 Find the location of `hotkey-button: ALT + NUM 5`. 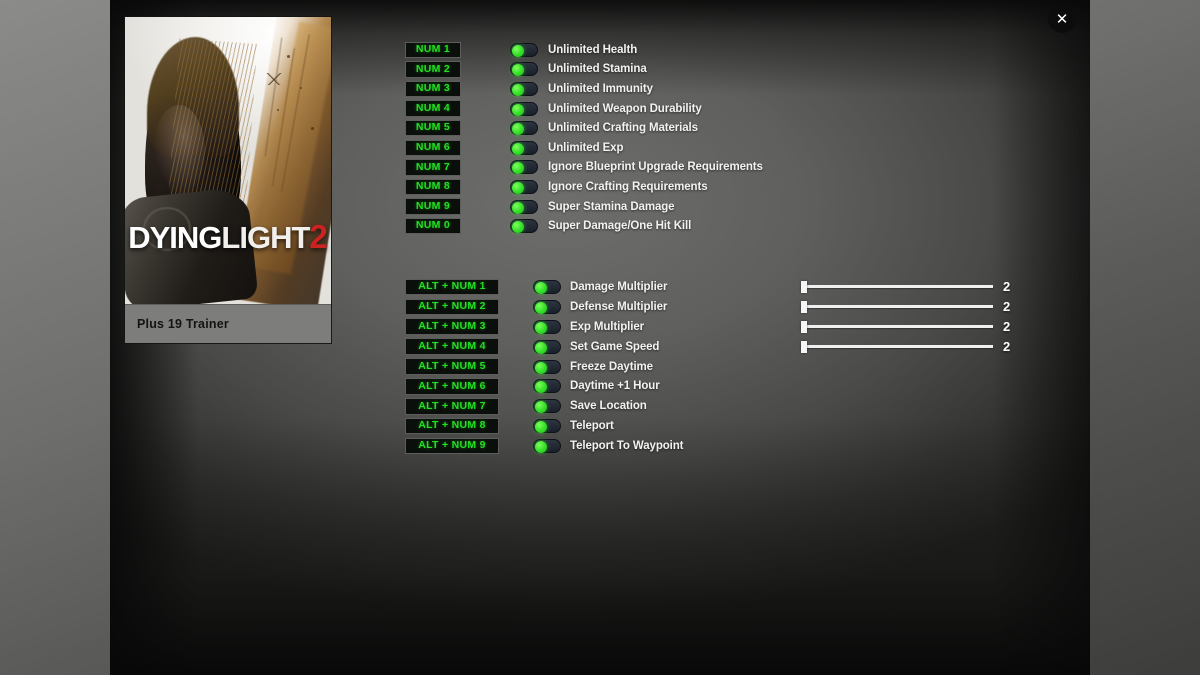

hotkey-button: ALT + NUM 5 is located at coordinates (452, 366).